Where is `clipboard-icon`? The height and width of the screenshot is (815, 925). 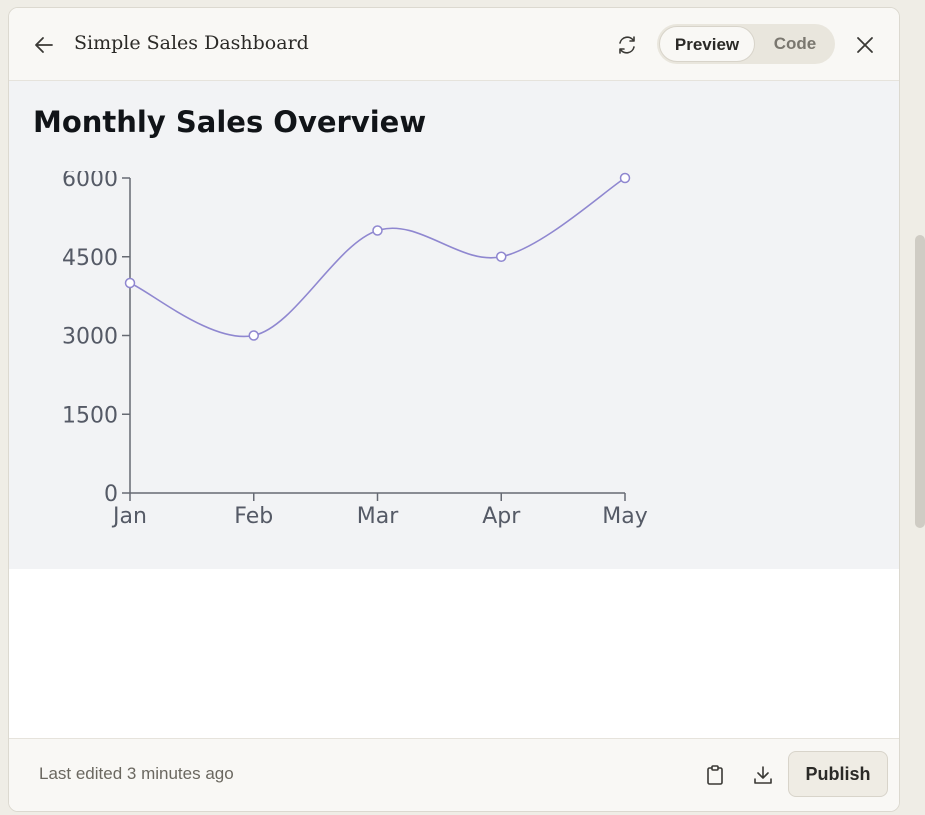
clipboard-icon is located at coordinates (715, 775).